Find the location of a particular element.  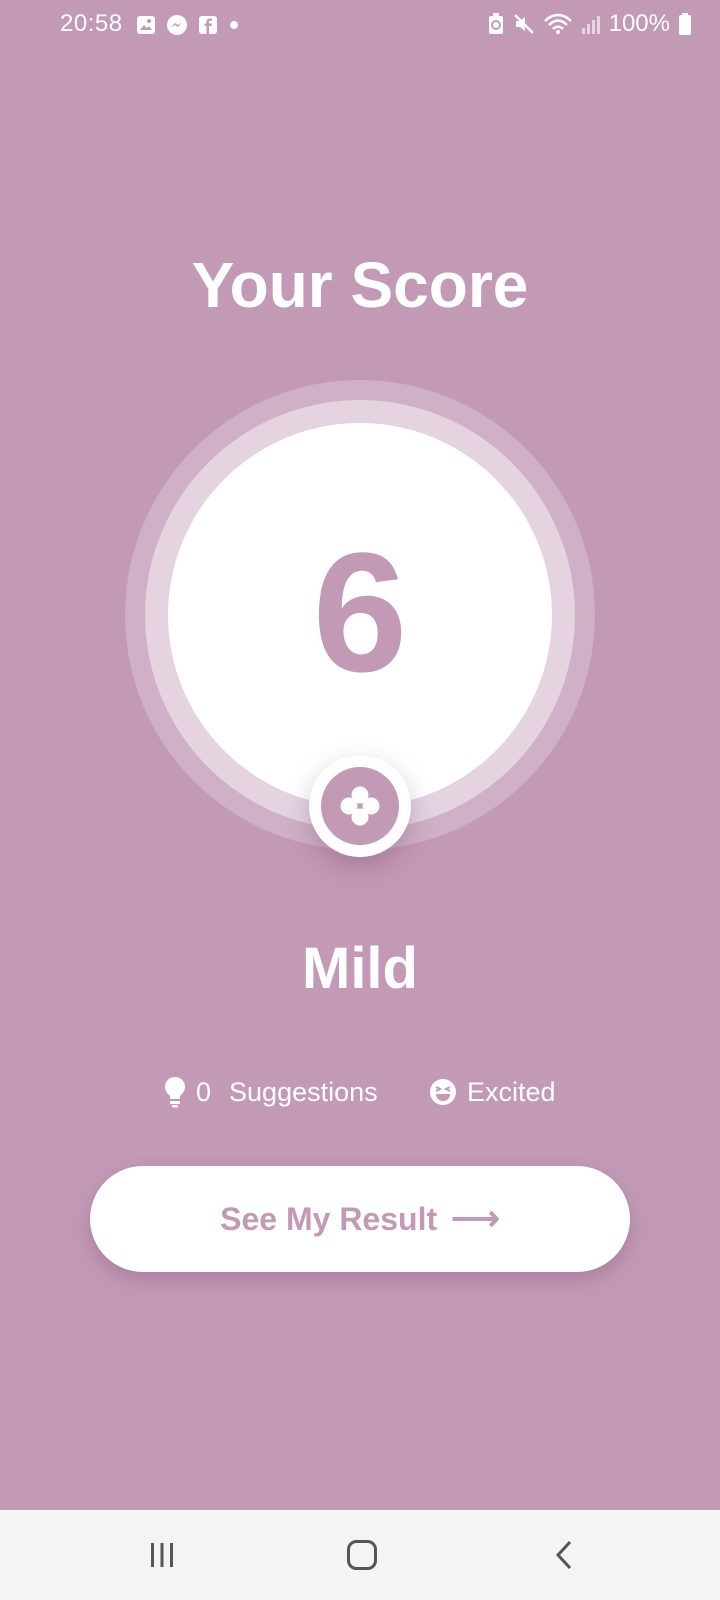

battery-percent: 100% is located at coordinates (639, 23).